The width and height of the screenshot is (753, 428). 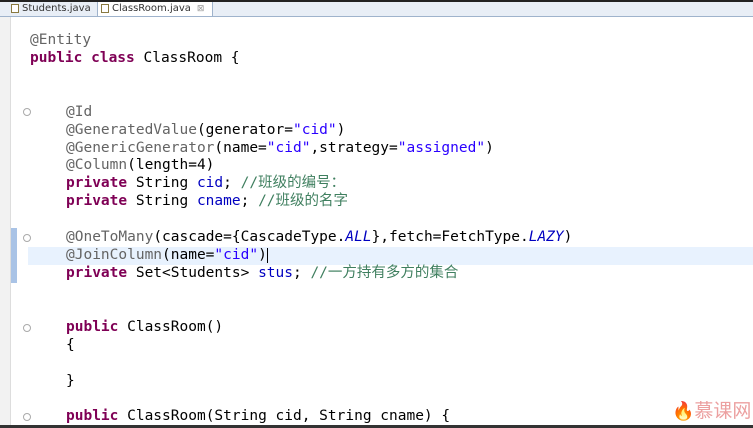 I want to click on text-caret, so click(x=267, y=255).